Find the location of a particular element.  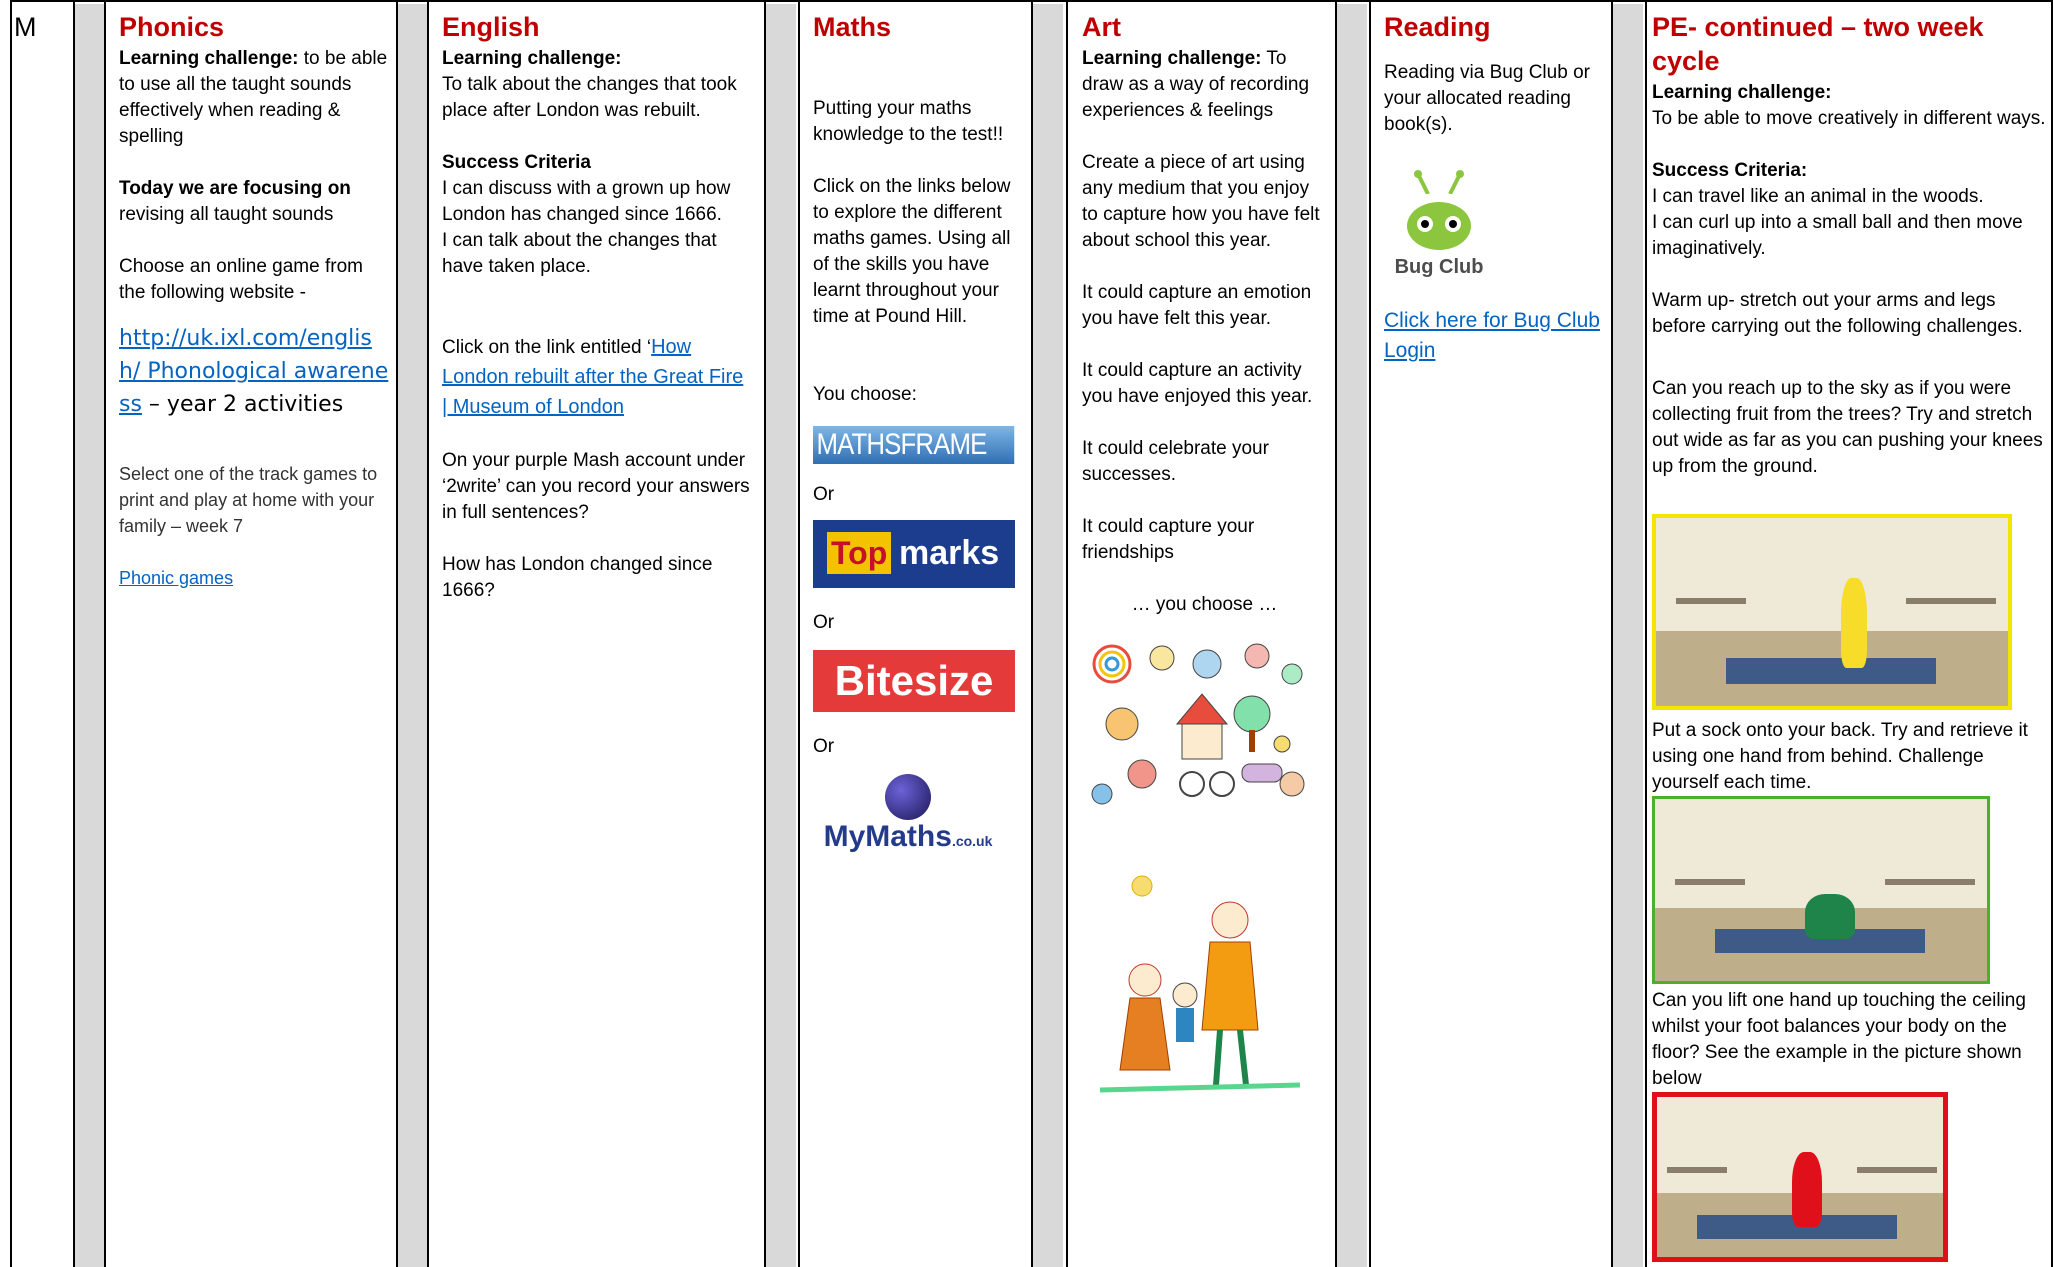

pe-photo-lift is located at coordinates (1800, 1177).